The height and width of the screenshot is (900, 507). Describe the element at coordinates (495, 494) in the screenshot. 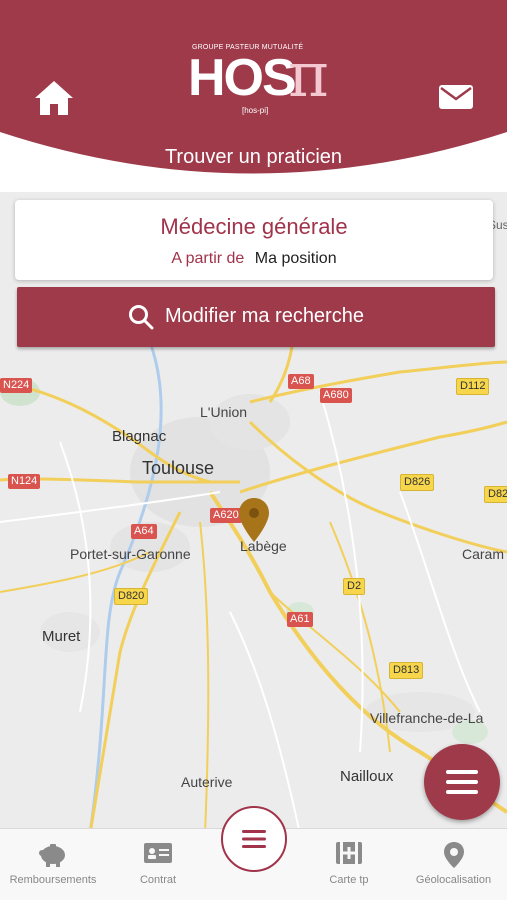

I see `road-d82: D82` at that location.